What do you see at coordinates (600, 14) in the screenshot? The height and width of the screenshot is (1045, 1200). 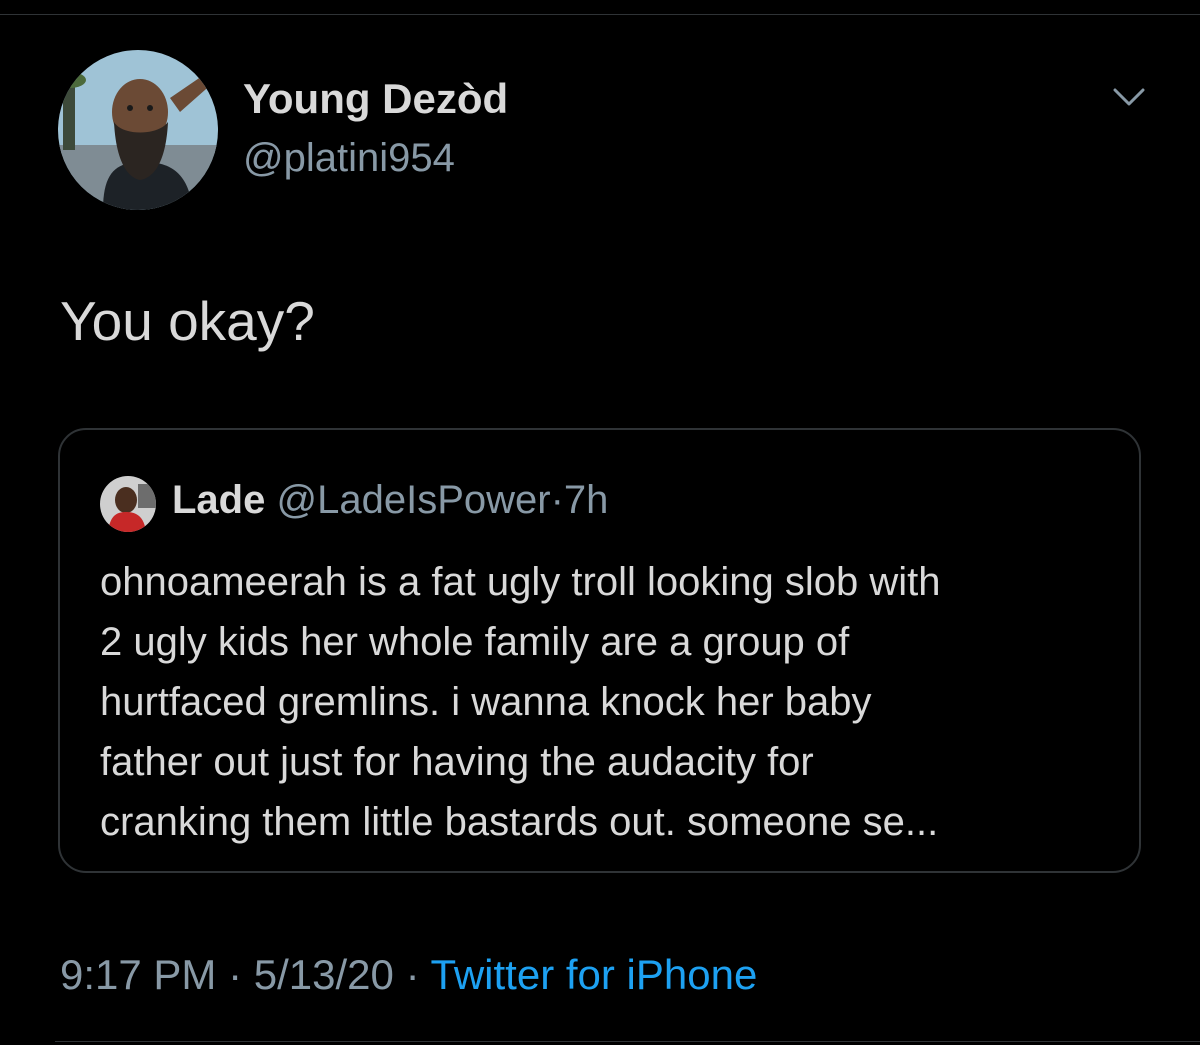 I see `top-divider` at bounding box center [600, 14].